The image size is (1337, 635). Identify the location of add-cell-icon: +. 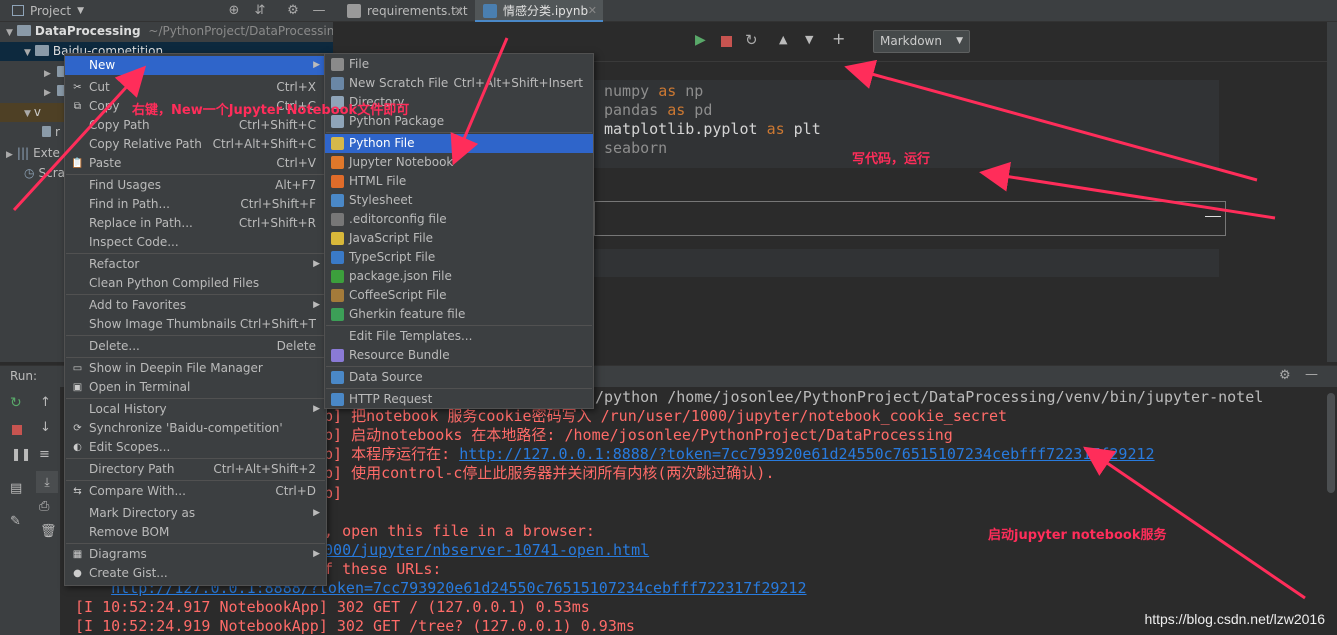
(838, 38).